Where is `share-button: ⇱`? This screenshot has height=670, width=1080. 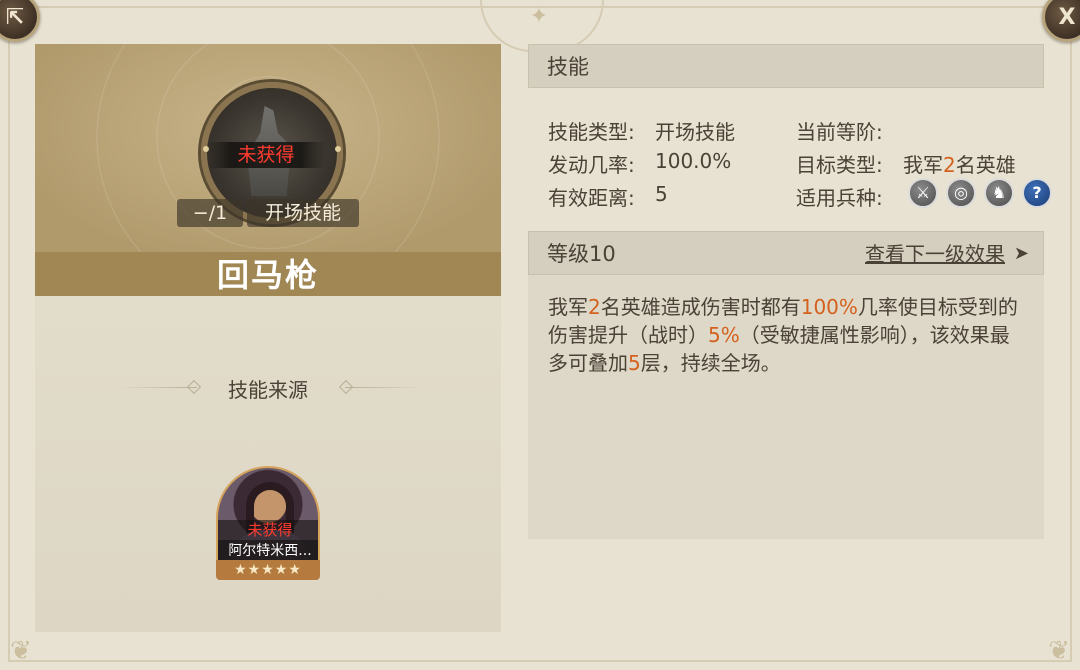
share-button: ⇱ is located at coordinates (20, 21).